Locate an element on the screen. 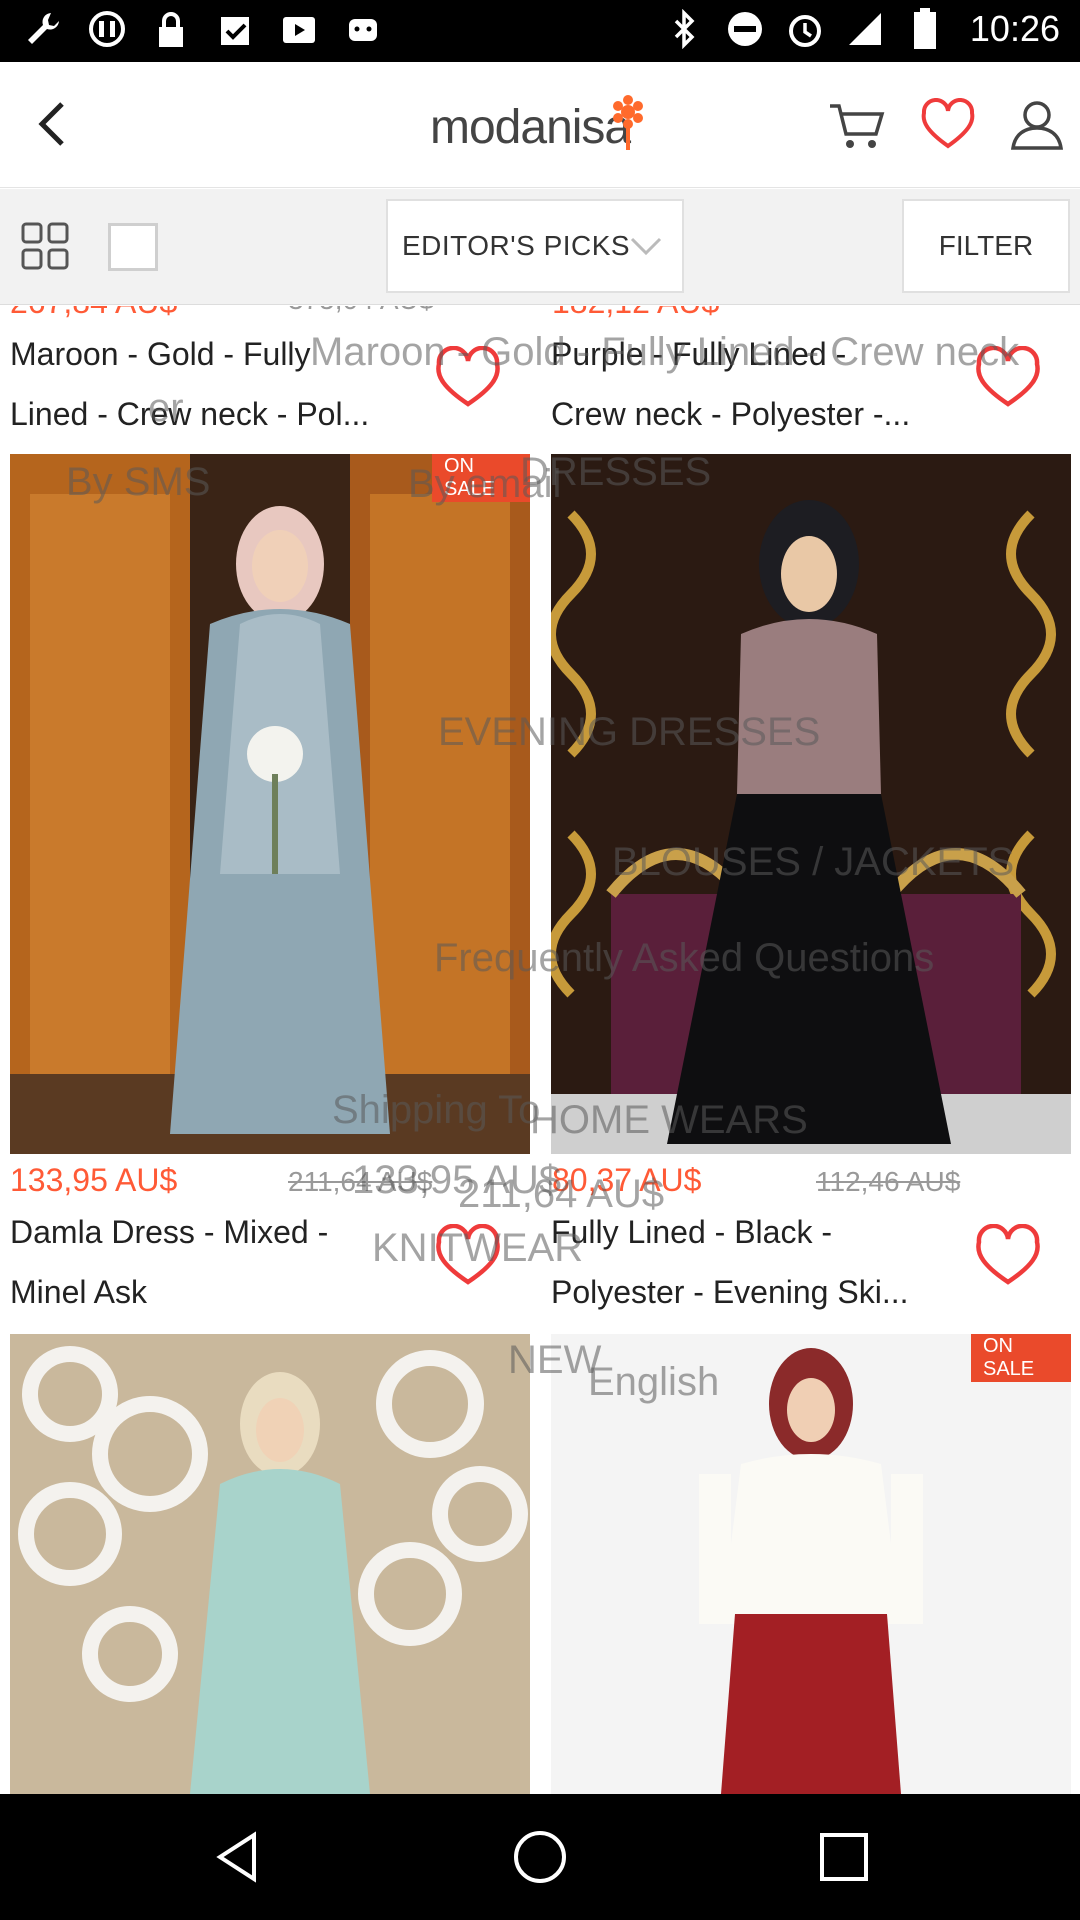  battery-icon is located at coordinates (925, 29).